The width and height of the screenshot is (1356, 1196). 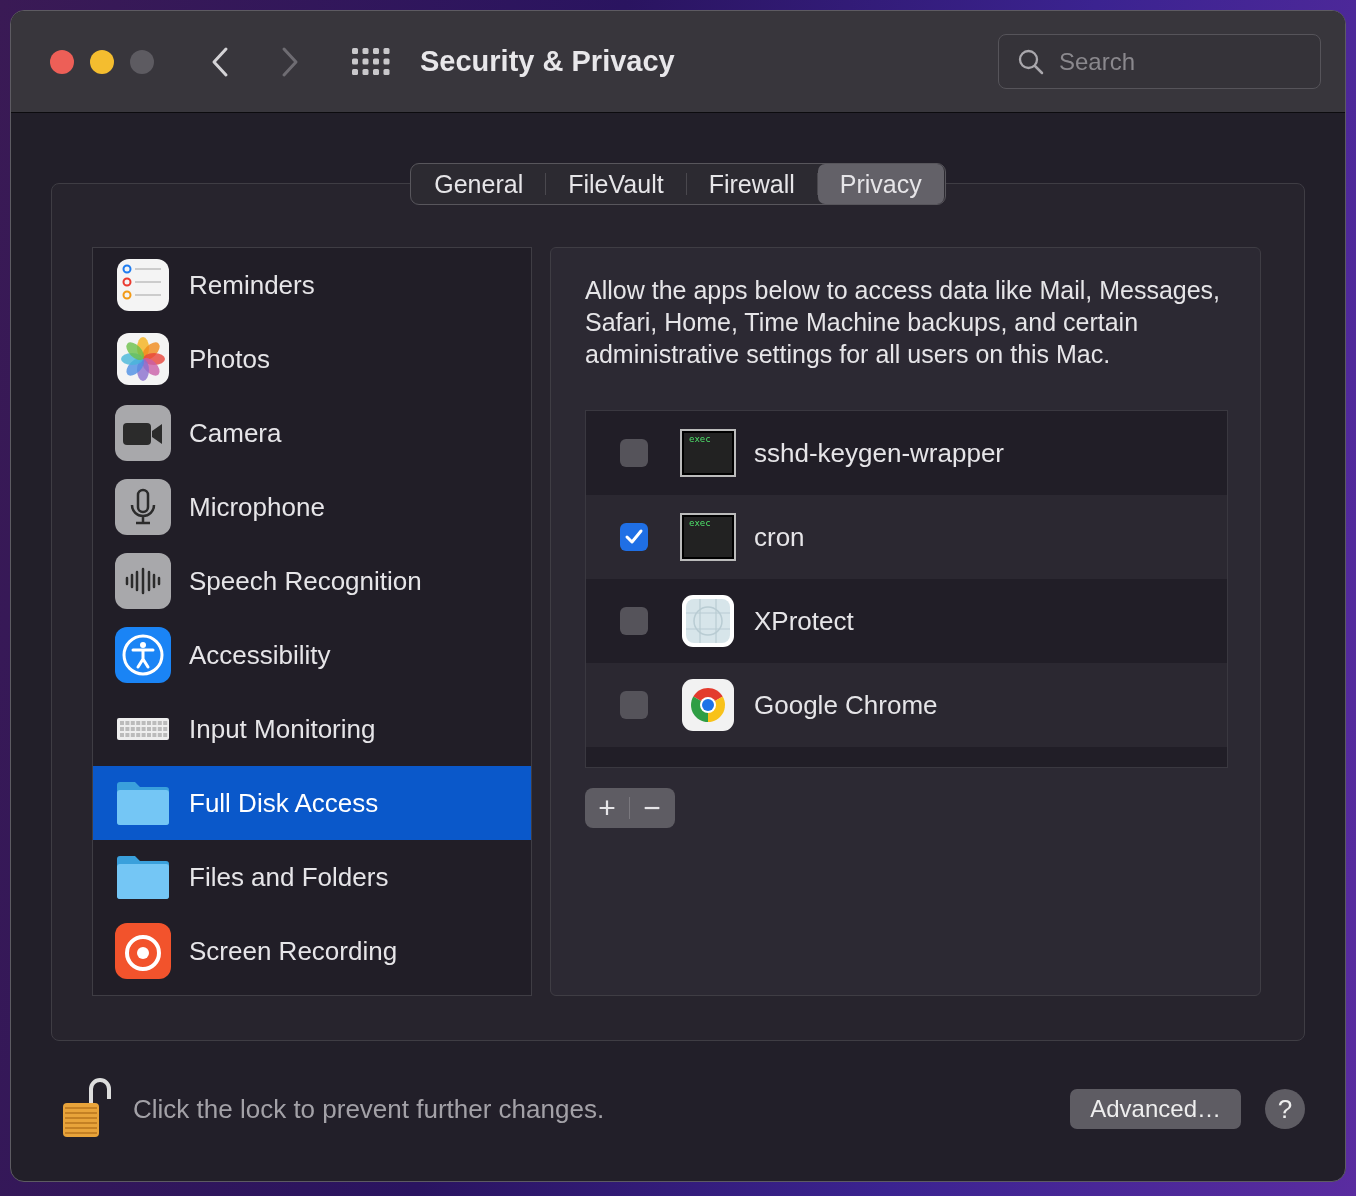 I want to click on search-field: Search, so click(x=1159, y=61).